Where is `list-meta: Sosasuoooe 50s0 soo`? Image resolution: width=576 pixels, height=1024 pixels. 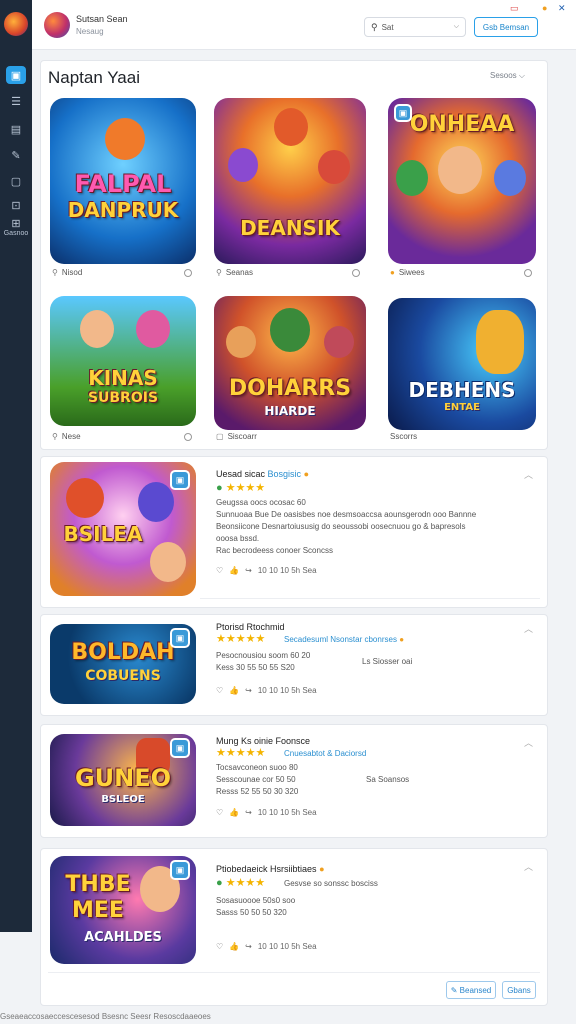
list-meta: Sosasuoooe 50s0 soo is located at coordinates (256, 900).